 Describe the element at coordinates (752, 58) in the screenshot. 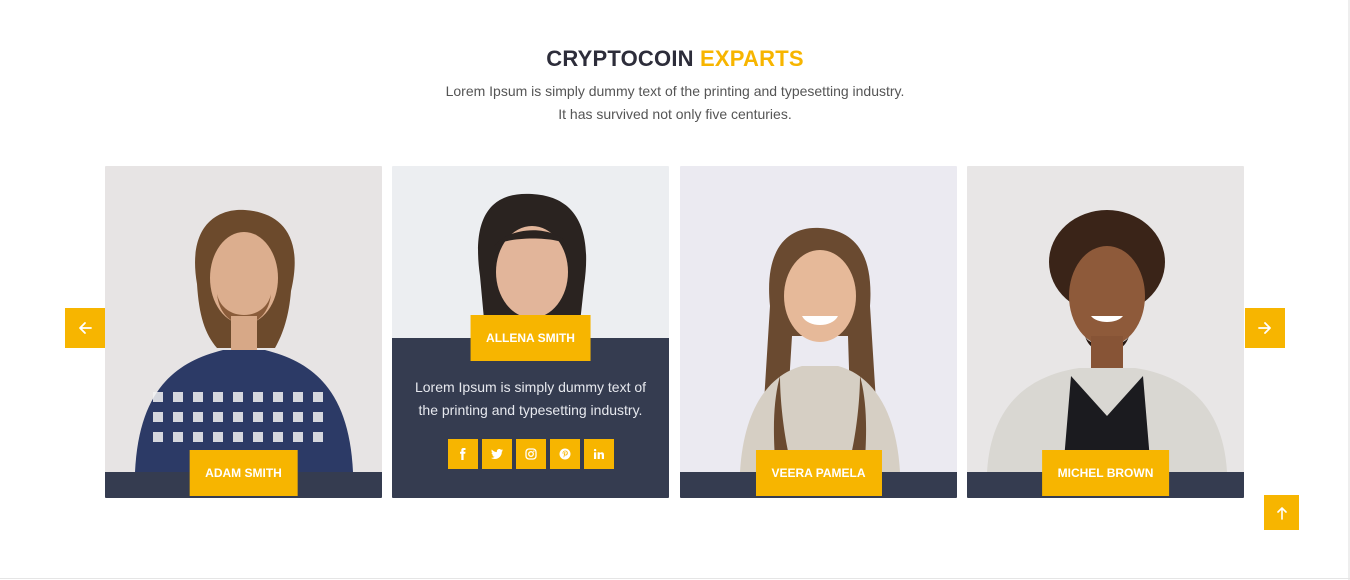

I see `section-title-accent: EXPARTS` at that location.